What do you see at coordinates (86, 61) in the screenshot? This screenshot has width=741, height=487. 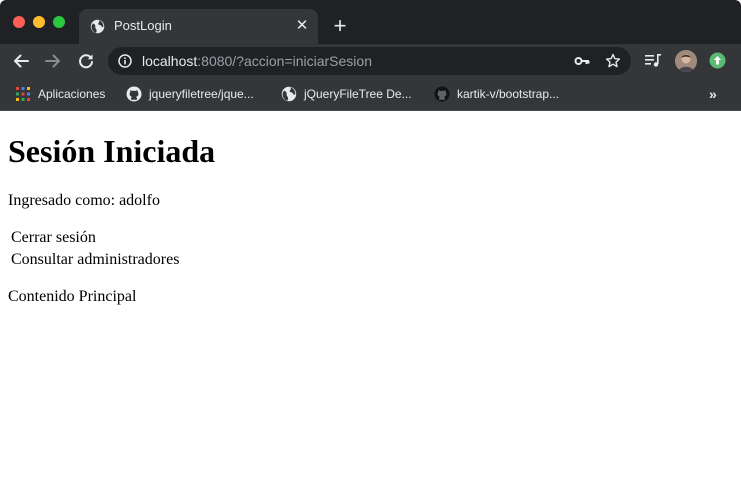 I see `reload-icon` at bounding box center [86, 61].